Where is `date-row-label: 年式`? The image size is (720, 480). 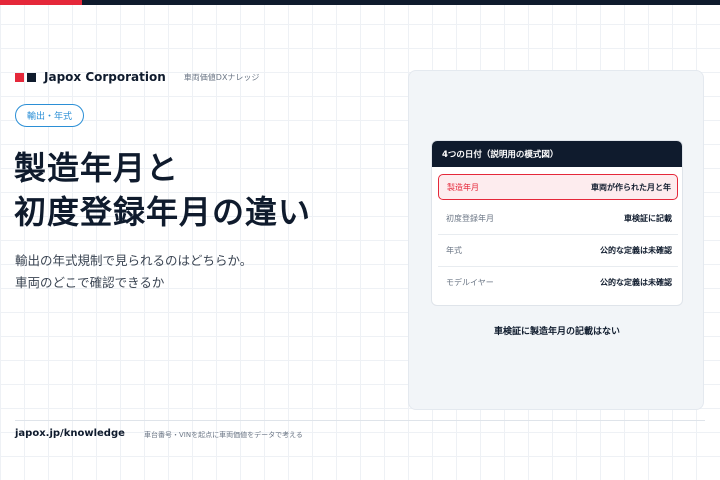 date-row-label: 年式 is located at coordinates (454, 250).